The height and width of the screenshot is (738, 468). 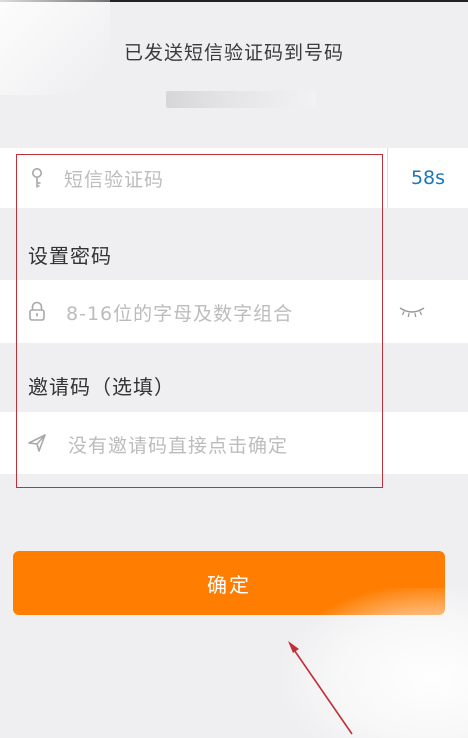 I want to click on lock-icon, so click(x=37, y=311).